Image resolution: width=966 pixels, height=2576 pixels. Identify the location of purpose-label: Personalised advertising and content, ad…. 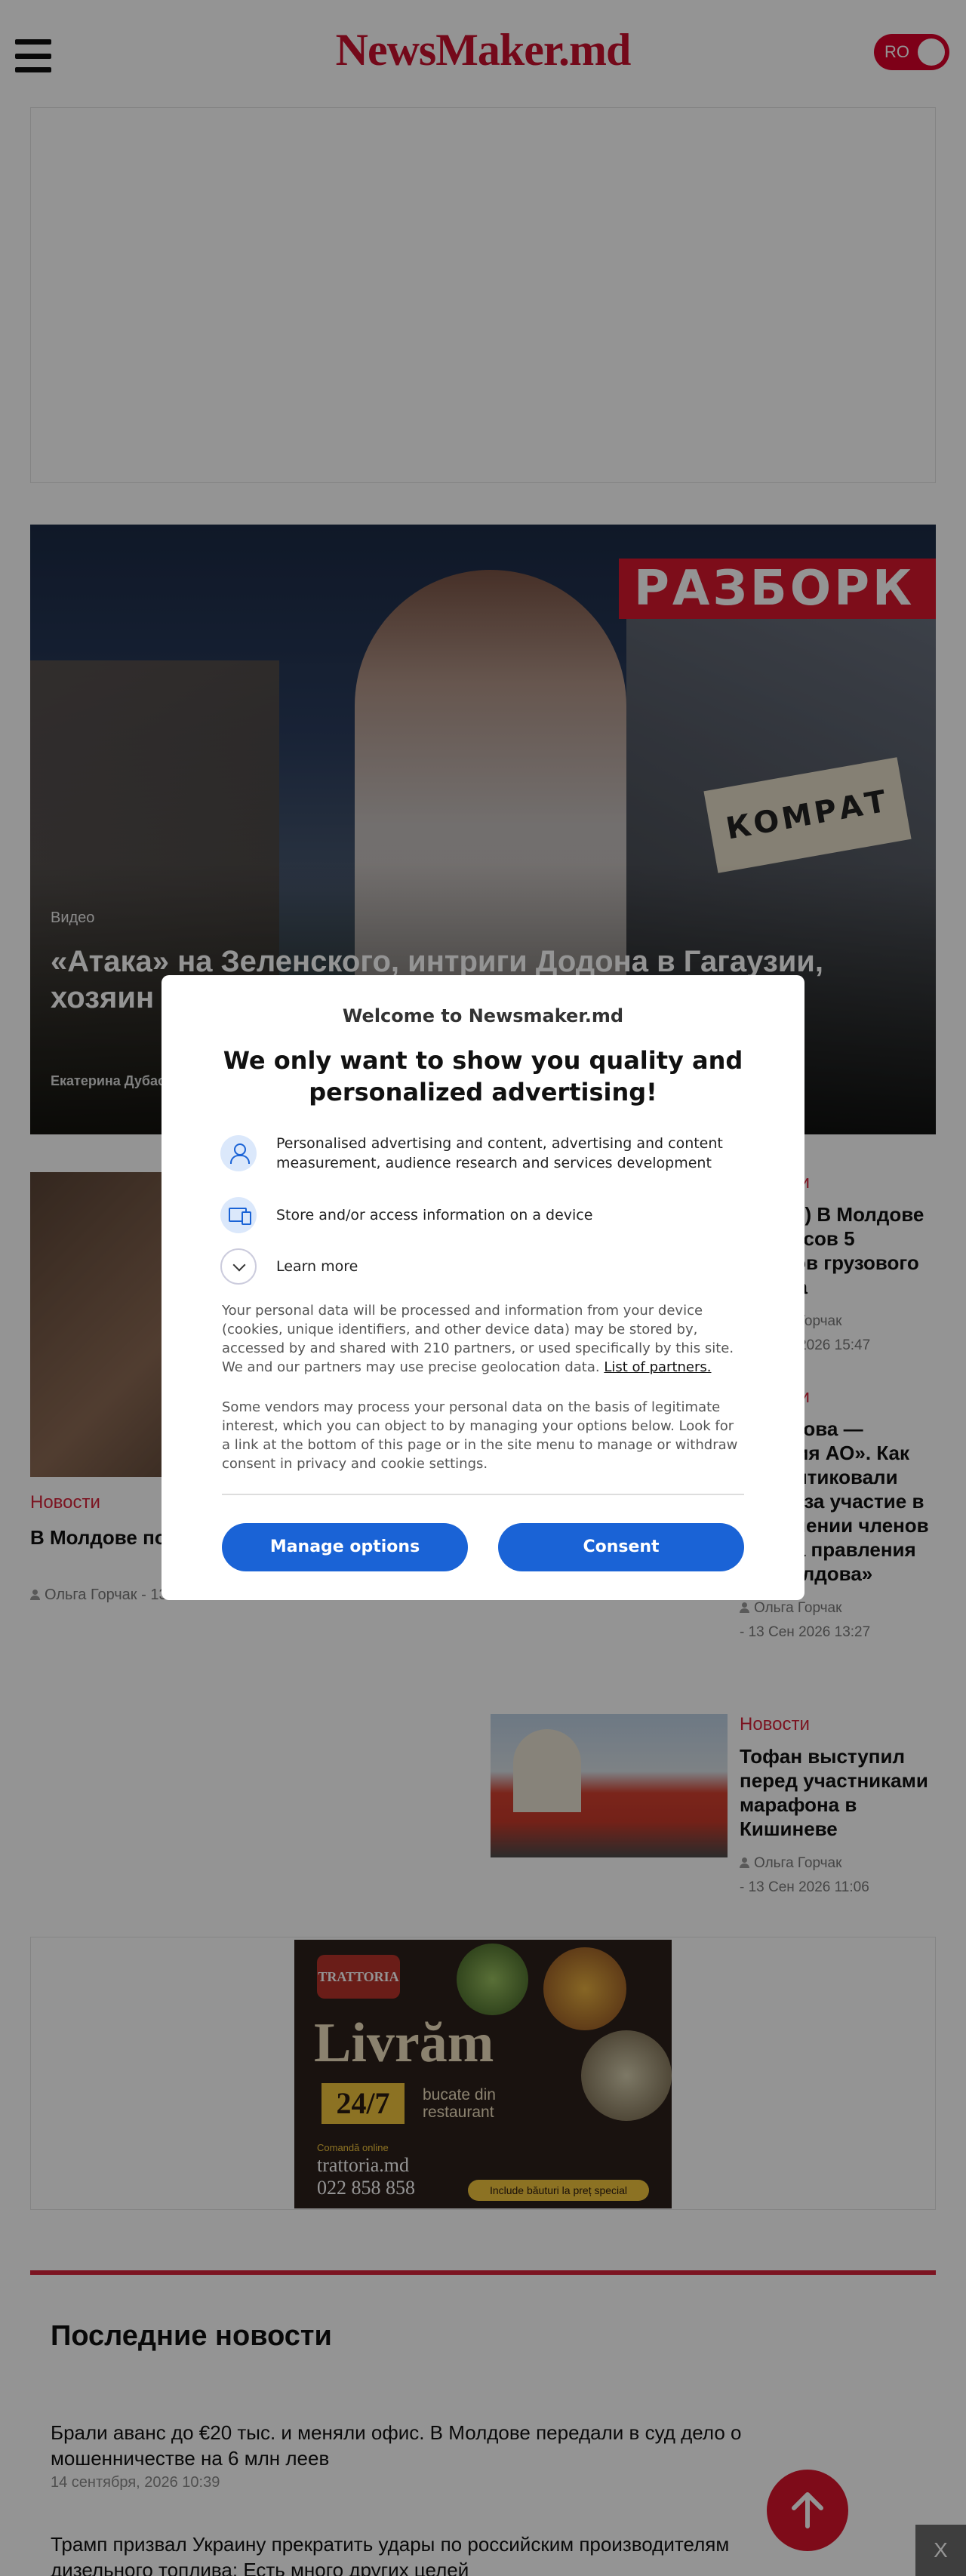
(499, 1153).